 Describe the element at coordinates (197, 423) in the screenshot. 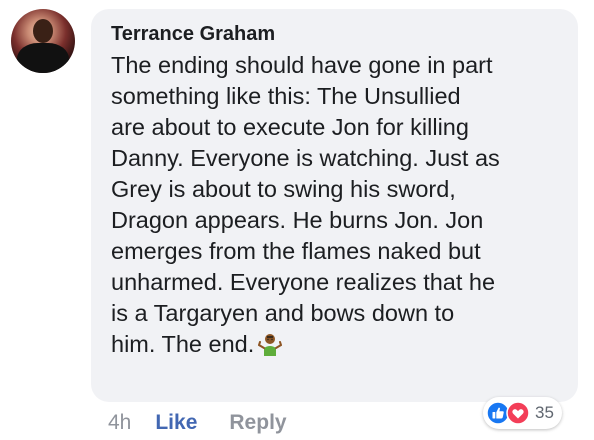

I see `comment-actions: 4h Like Reply` at that location.